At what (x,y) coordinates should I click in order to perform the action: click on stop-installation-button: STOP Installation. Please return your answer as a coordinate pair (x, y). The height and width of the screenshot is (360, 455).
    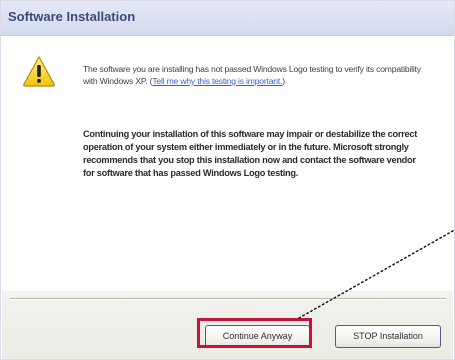
    Looking at the image, I should click on (388, 336).